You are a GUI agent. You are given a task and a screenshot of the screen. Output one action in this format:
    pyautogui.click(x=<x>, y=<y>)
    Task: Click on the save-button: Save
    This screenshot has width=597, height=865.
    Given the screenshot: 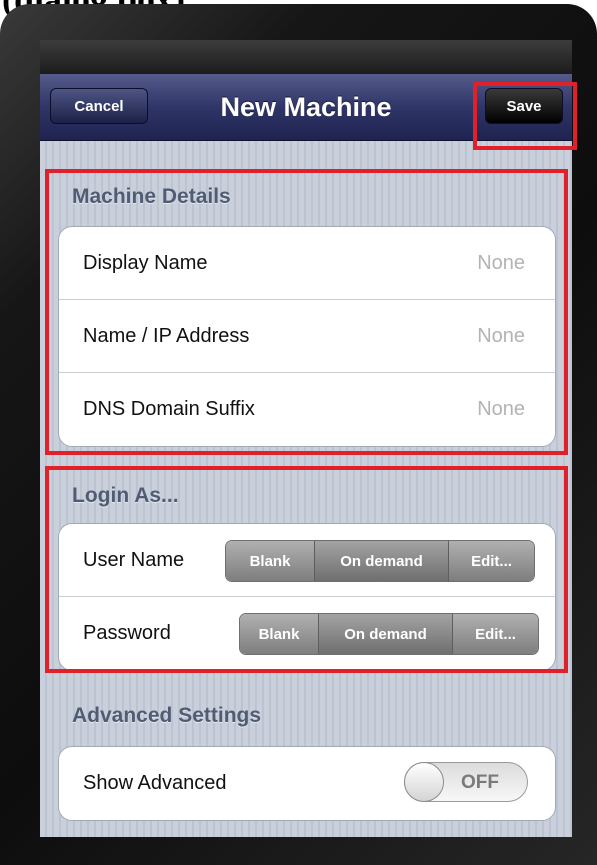 What is the action you would take?
    pyautogui.click(x=524, y=106)
    